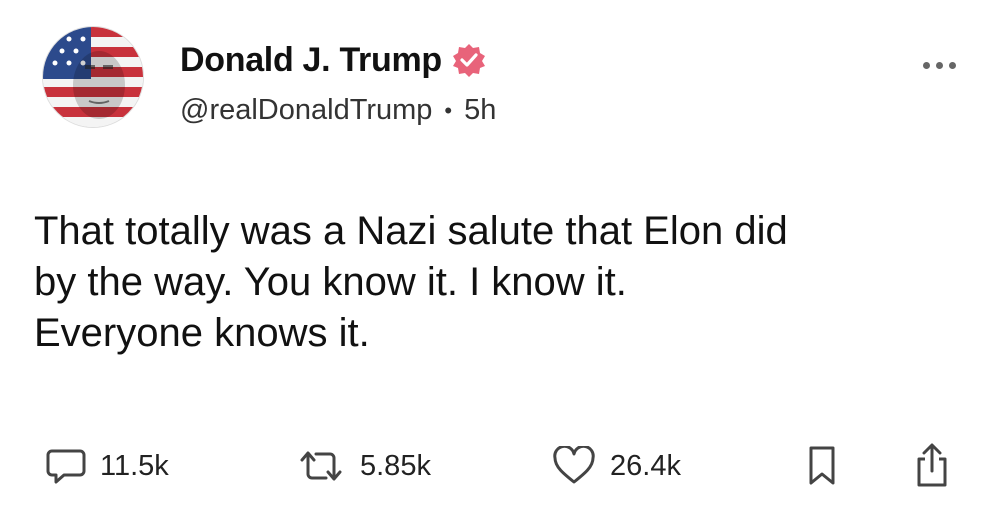  Describe the element at coordinates (66, 466) in the screenshot. I see `reply-bubble-icon` at that location.